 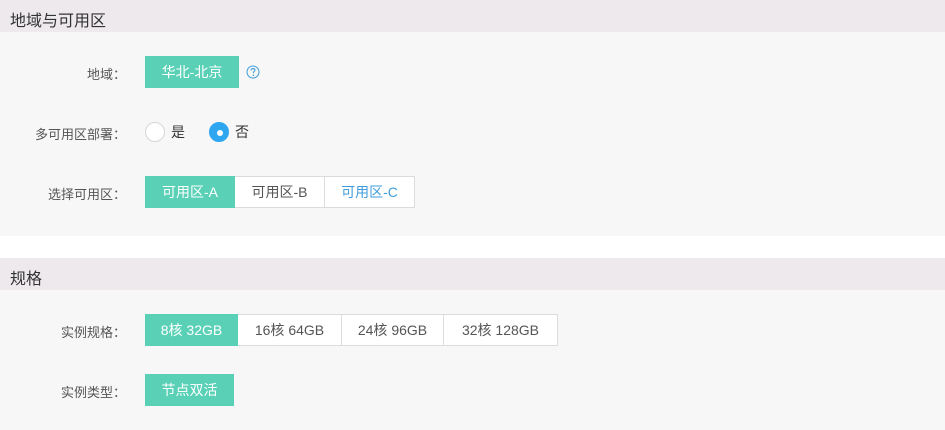 What do you see at coordinates (191, 330) in the screenshot?
I see `spec-option-8c32g: 8核 32GB` at bounding box center [191, 330].